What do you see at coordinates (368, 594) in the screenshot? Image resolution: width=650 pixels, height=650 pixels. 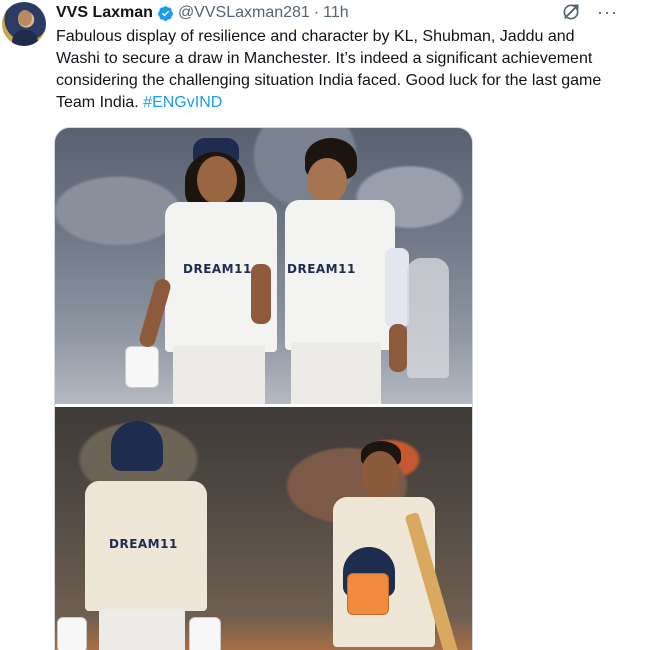 I see `batting-glove` at bounding box center [368, 594].